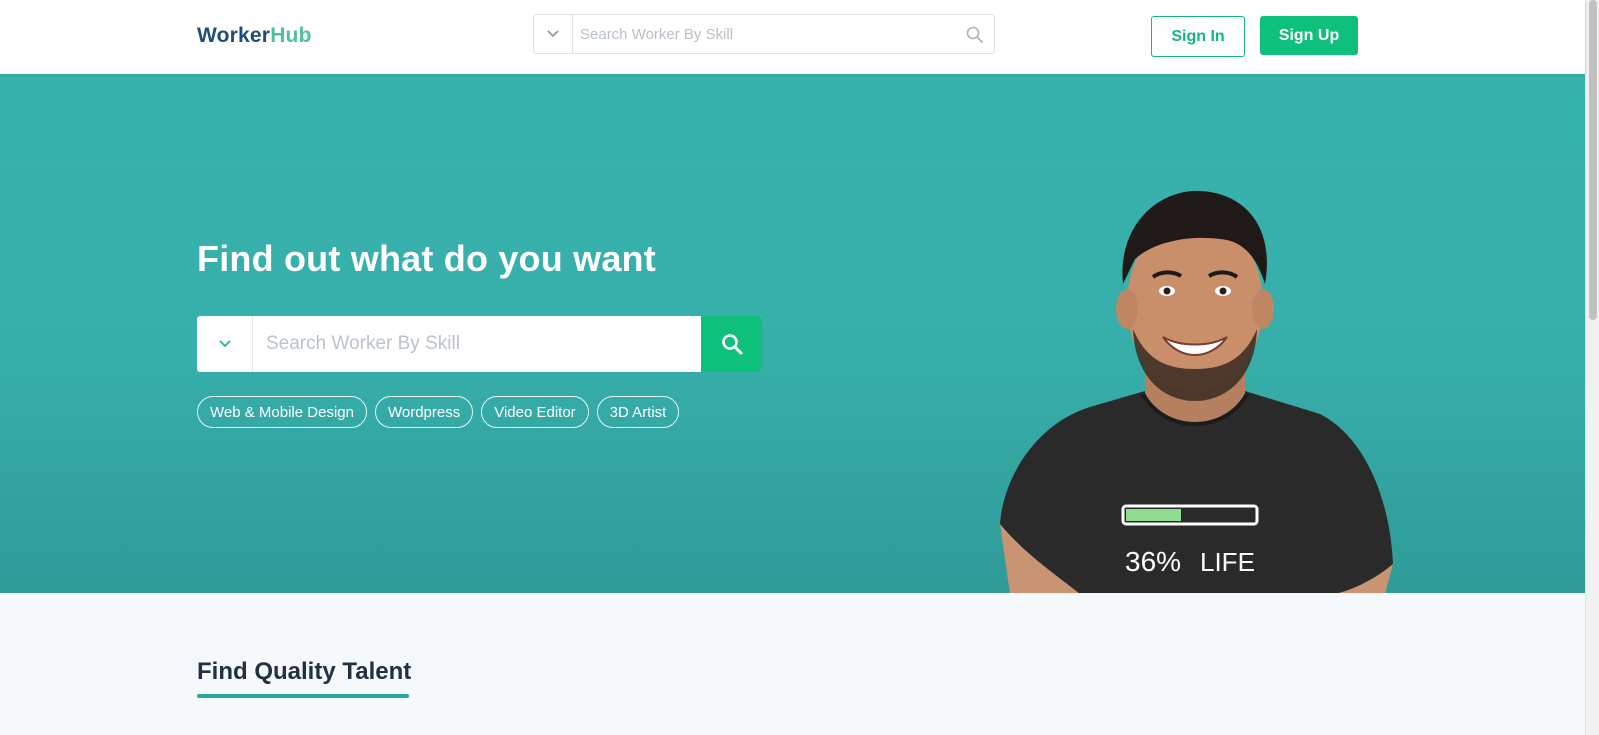  I want to click on tag-video-editor: Video Editor, so click(535, 412).